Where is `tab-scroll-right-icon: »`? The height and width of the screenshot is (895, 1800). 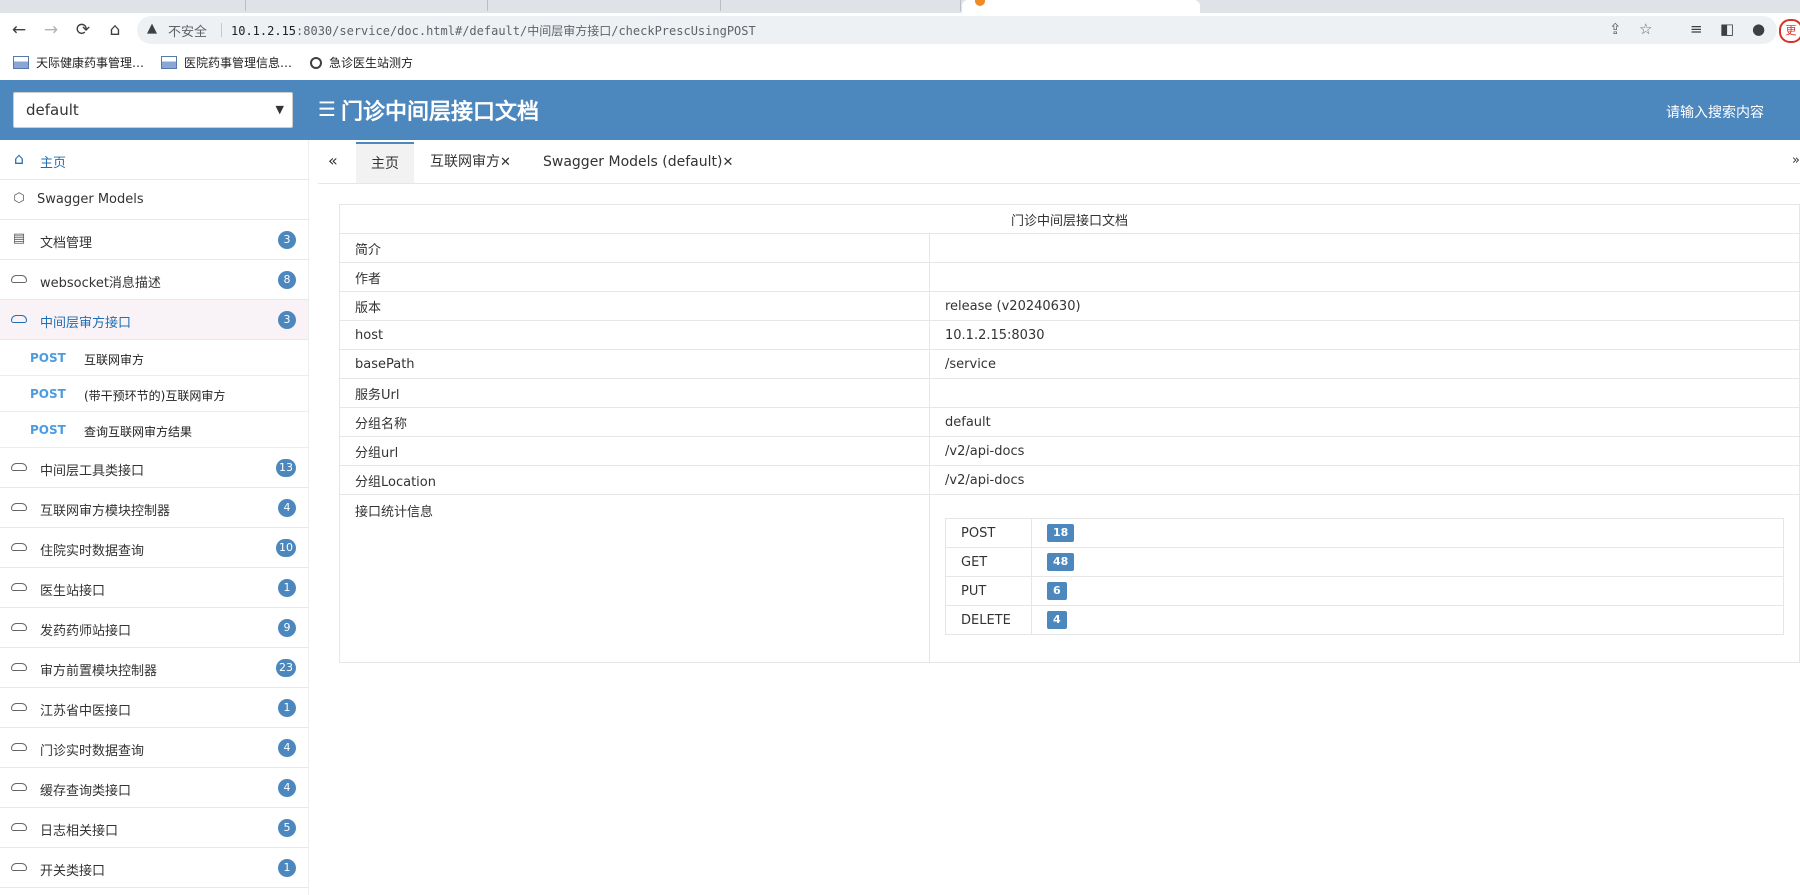
tab-scroll-right-icon: » is located at coordinates (1796, 160).